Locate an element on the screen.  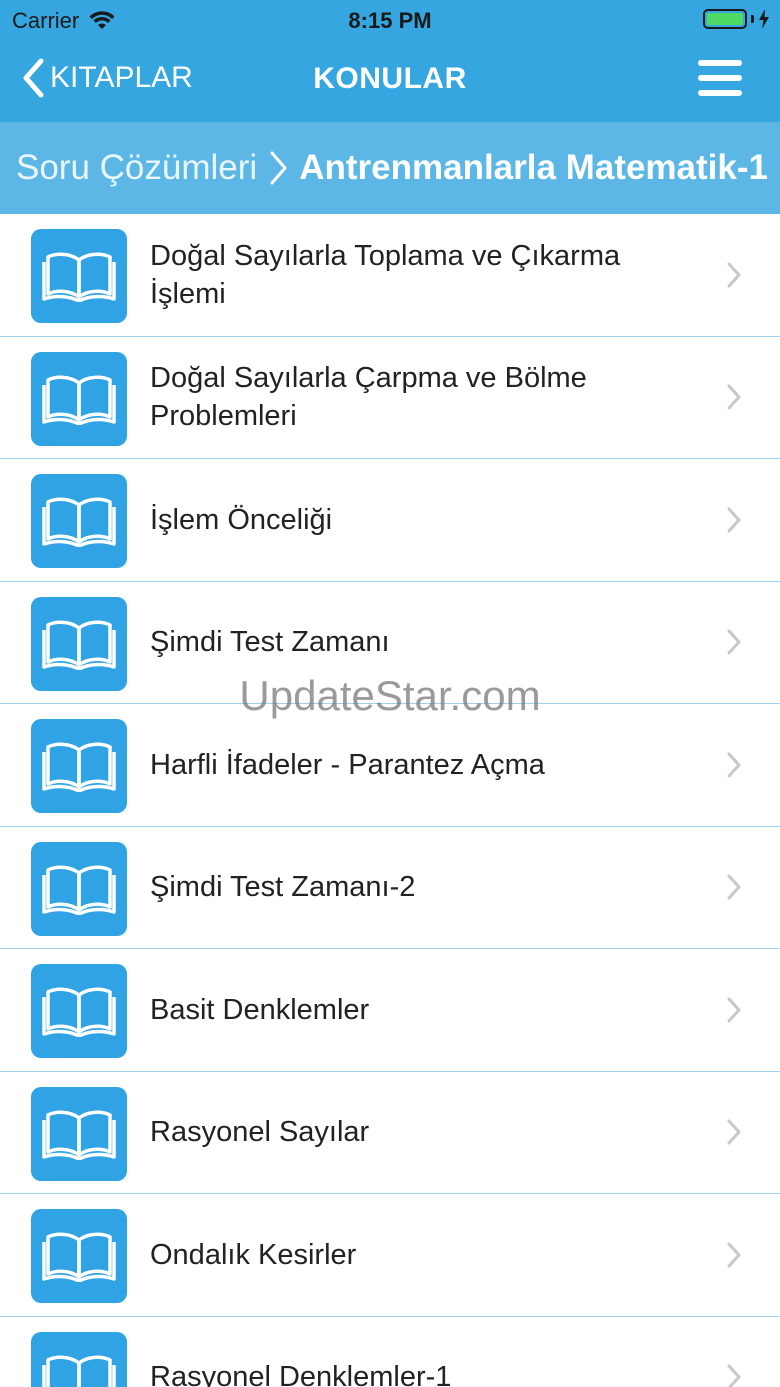
topic-label: İşlem Önceliği is located at coordinates (241, 519).